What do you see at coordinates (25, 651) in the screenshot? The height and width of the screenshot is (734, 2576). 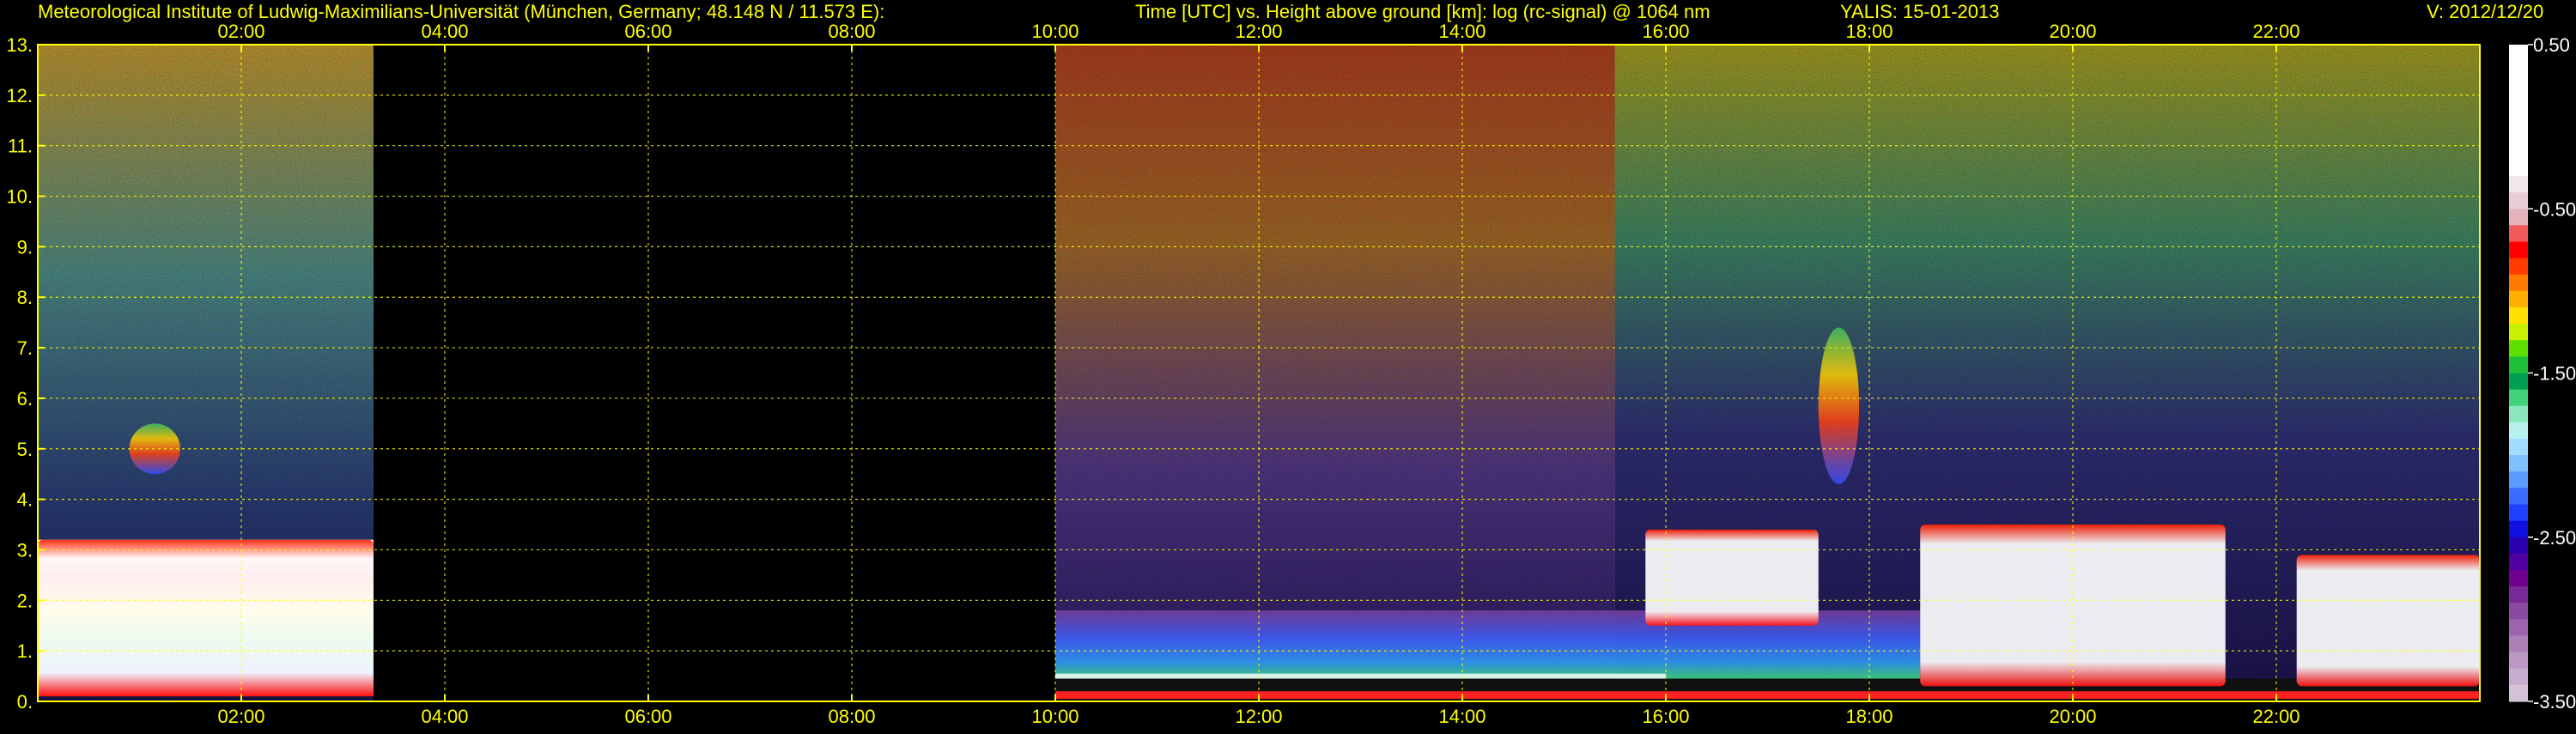 I see `y-tick-label: 1.` at bounding box center [25, 651].